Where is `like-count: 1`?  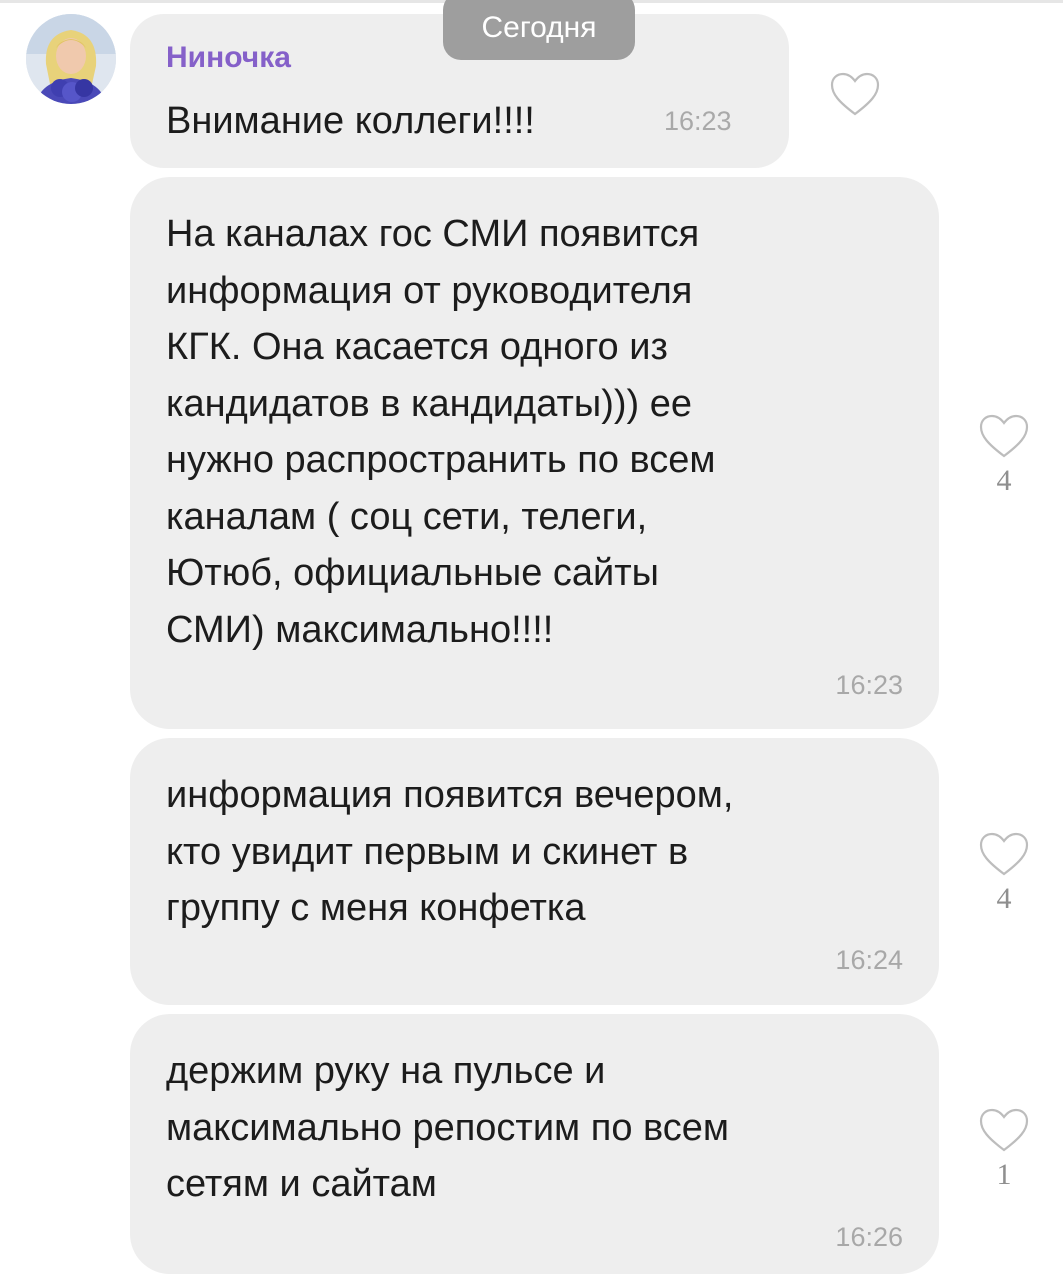 like-count: 1 is located at coordinates (1004, 1174).